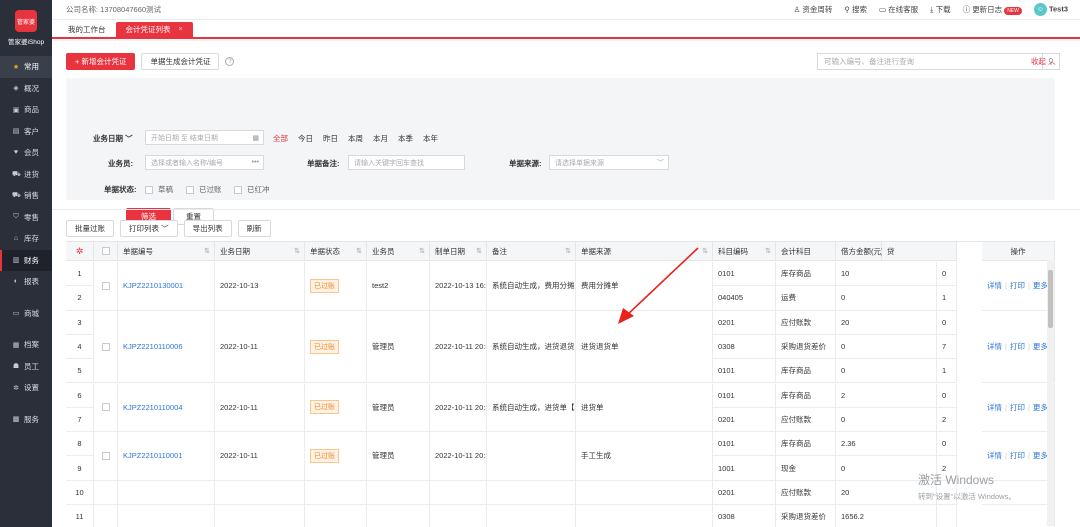 This screenshot has height=527, width=1080. What do you see at coordinates (430, 138) in the screenshot?
I see `quick-date-6: 本年` at bounding box center [430, 138].